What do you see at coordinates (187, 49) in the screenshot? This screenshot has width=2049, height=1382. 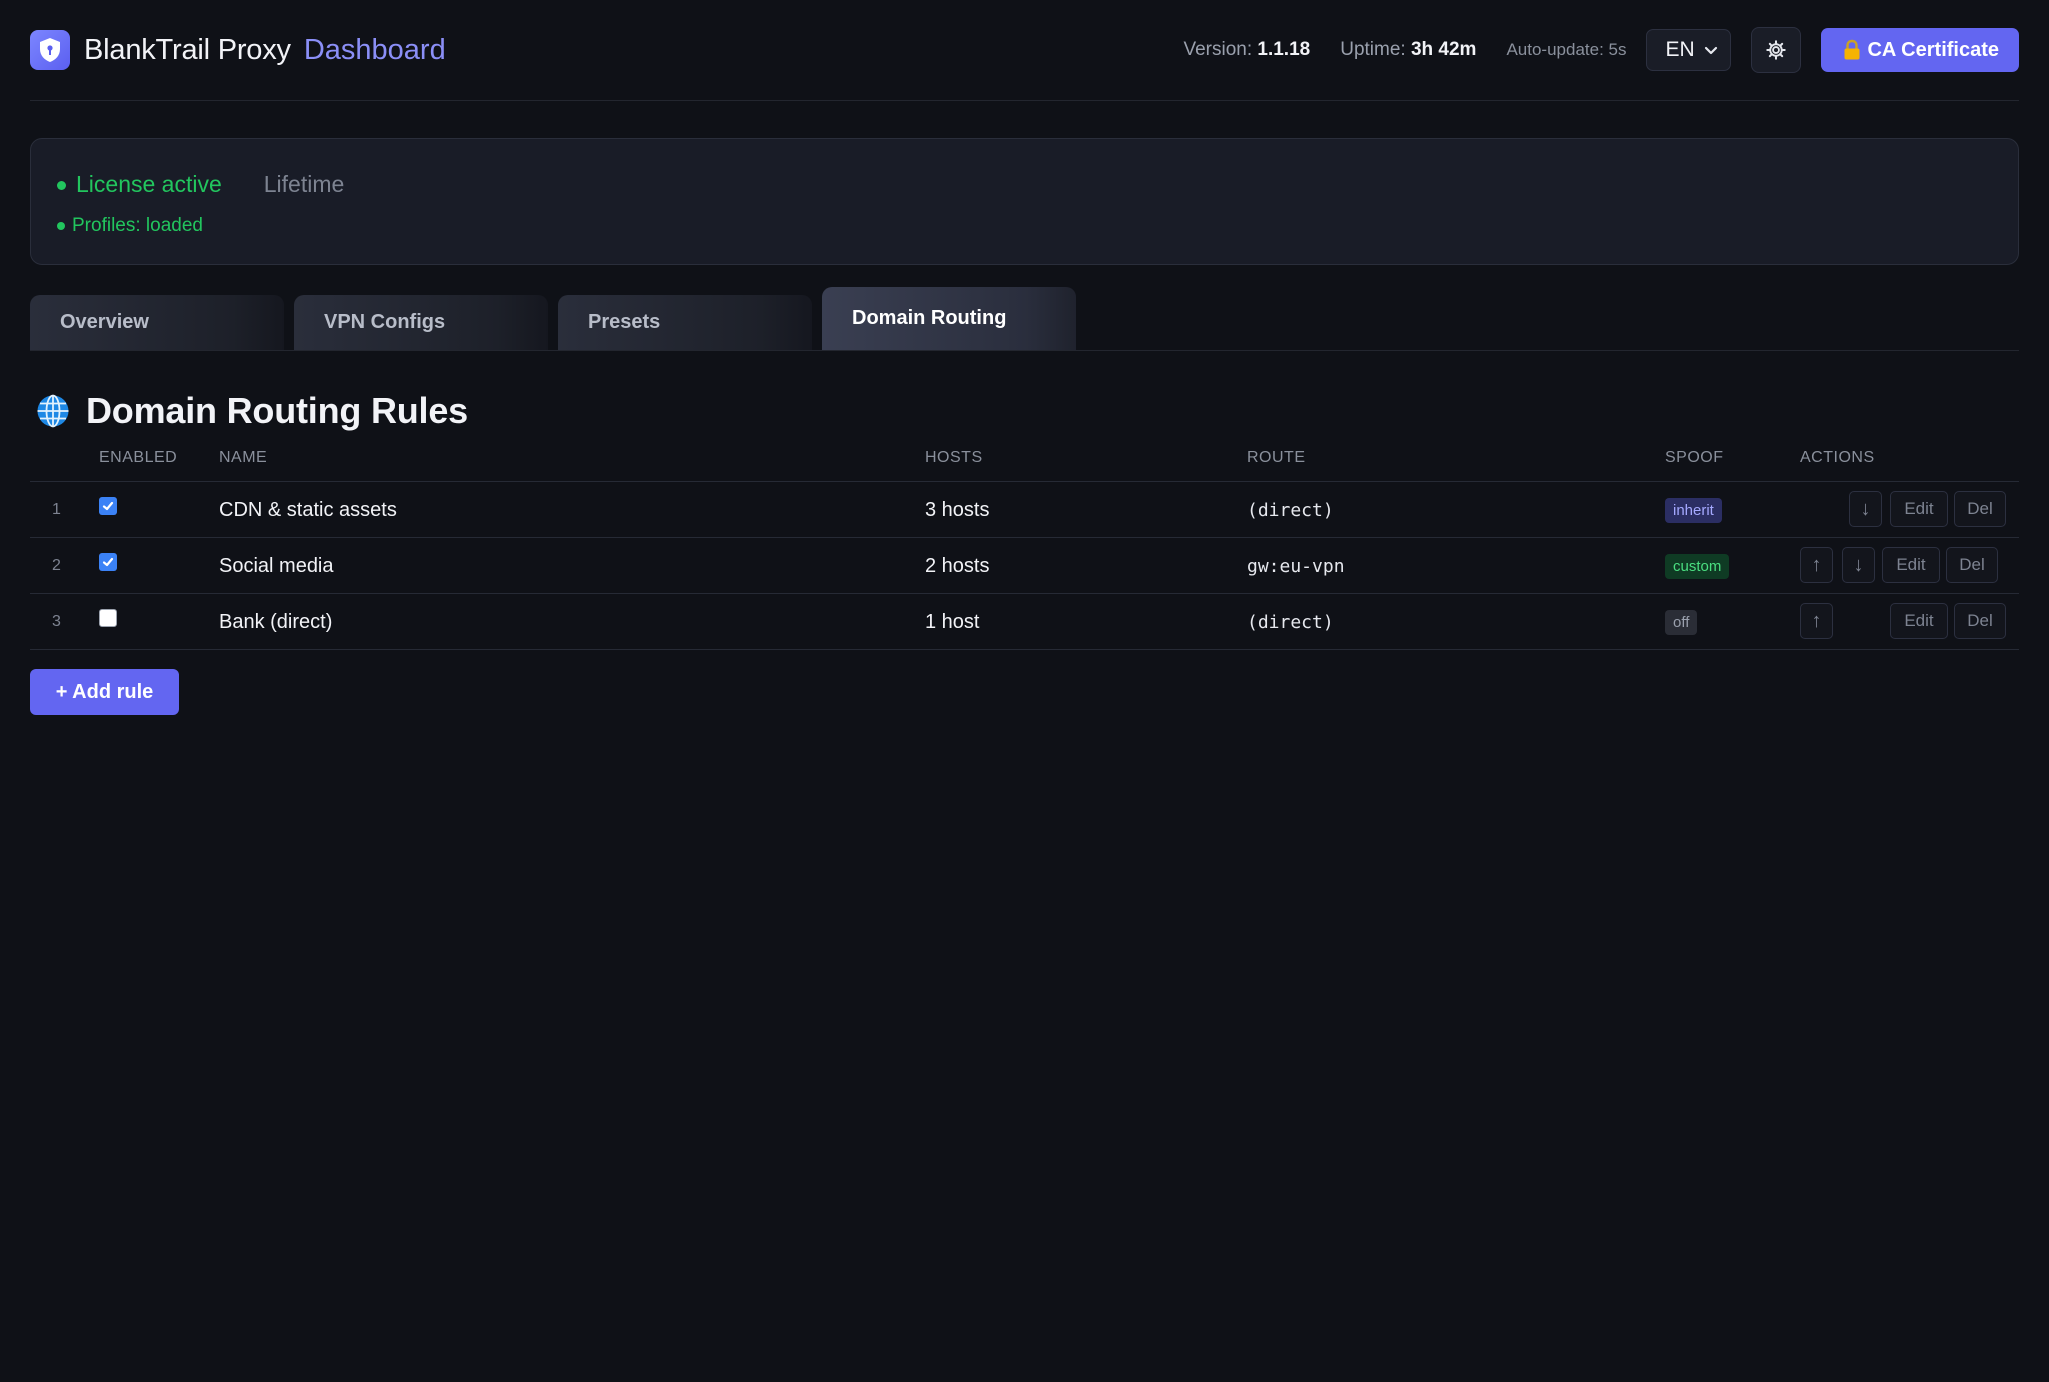 I see `app-title: BlankTrail Proxy` at bounding box center [187, 49].